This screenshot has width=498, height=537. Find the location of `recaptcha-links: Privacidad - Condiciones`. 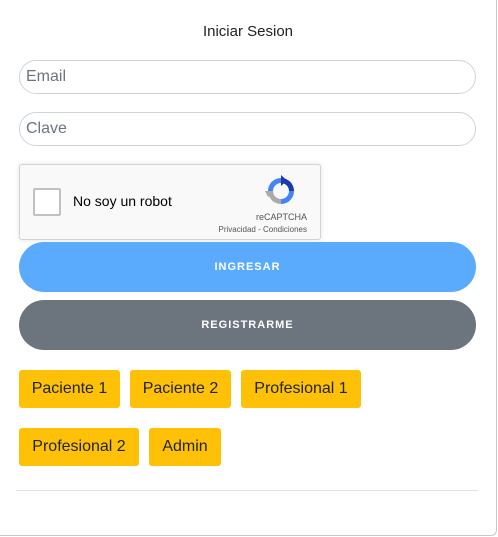

recaptcha-links: Privacidad - Condiciones is located at coordinates (263, 229).